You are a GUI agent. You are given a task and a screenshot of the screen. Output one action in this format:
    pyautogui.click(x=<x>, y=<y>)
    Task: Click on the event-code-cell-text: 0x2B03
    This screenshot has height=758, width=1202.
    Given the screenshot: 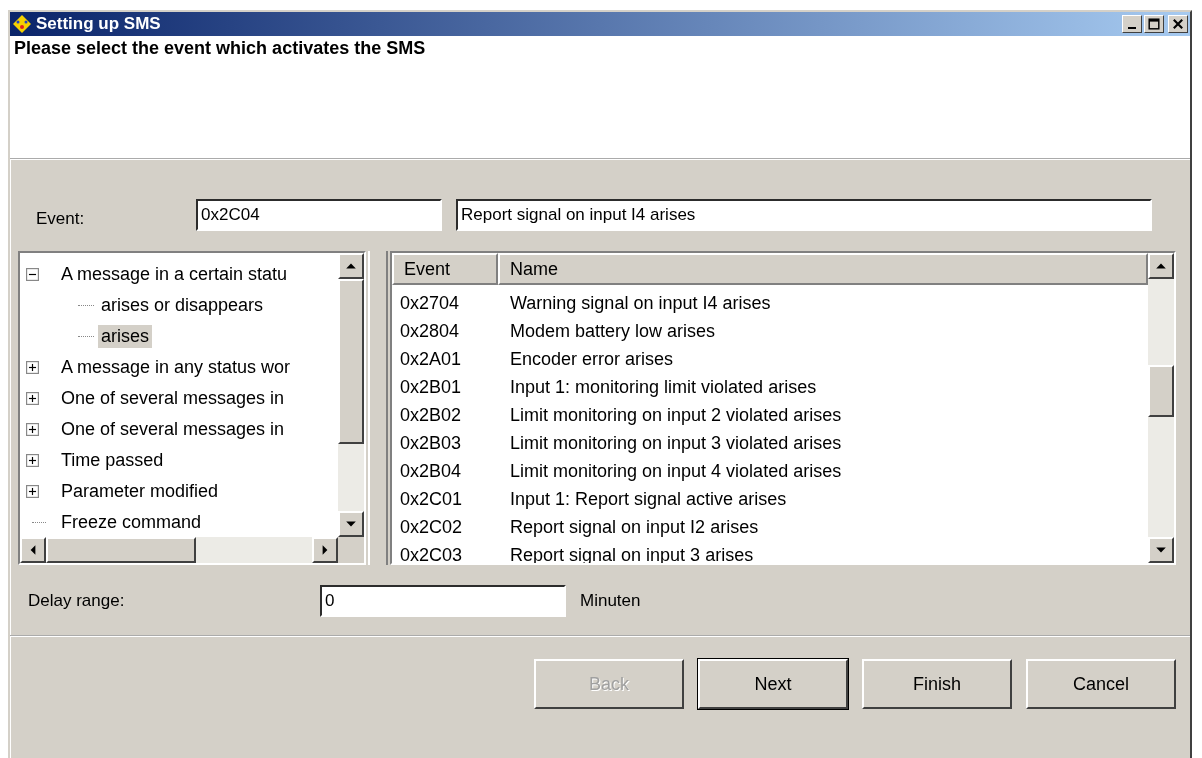 What is the action you would take?
    pyautogui.click(x=431, y=443)
    